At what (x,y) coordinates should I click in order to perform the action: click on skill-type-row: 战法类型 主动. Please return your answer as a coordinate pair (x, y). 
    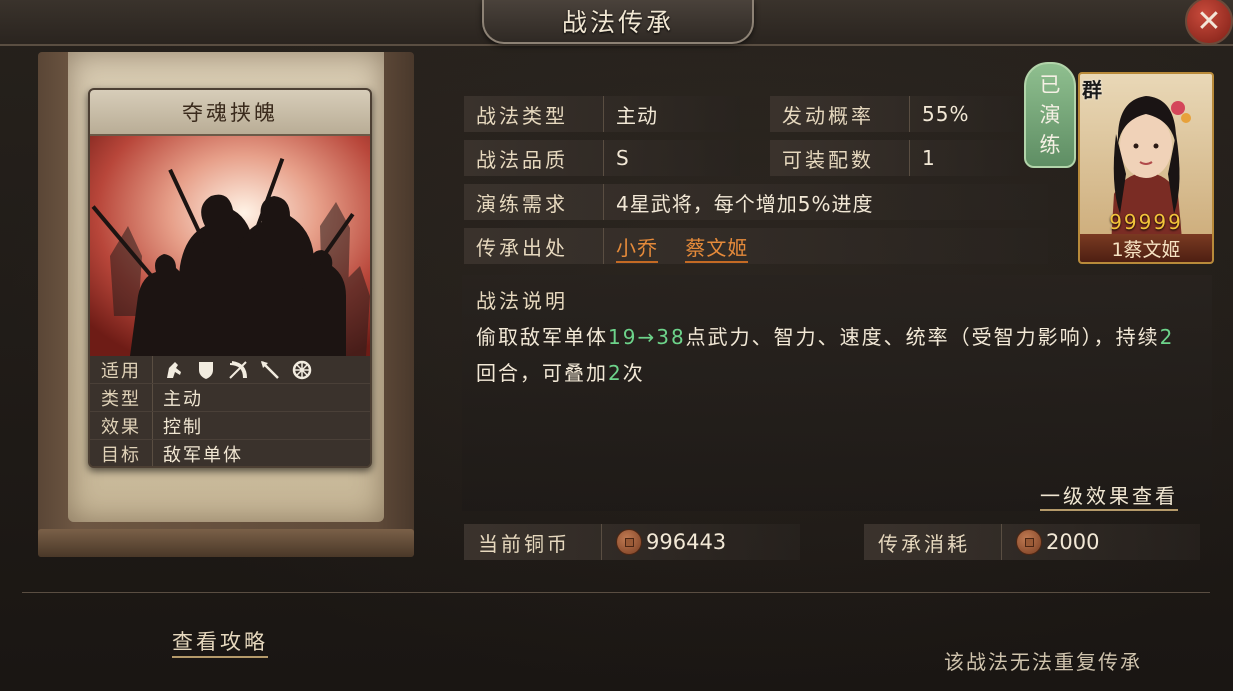
    Looking at the image, I should click on (602, 114).